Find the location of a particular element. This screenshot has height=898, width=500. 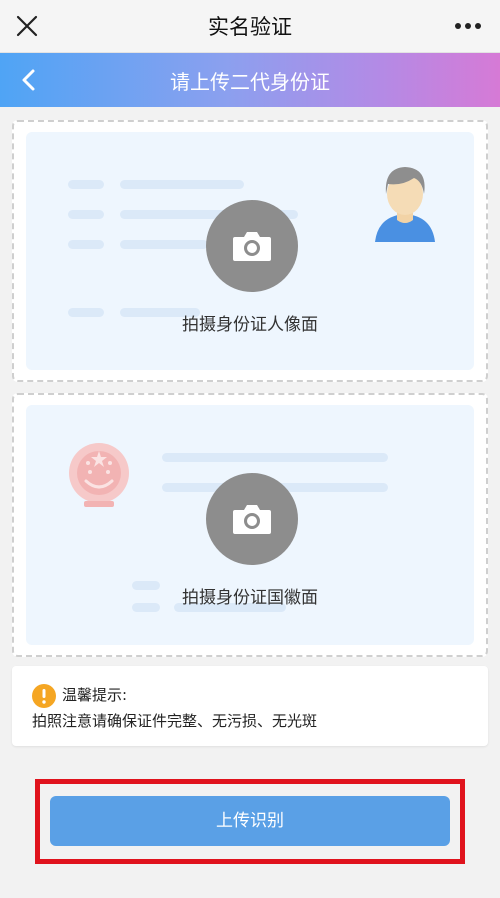

more-dots-icon is located at coordinates (468, 26).